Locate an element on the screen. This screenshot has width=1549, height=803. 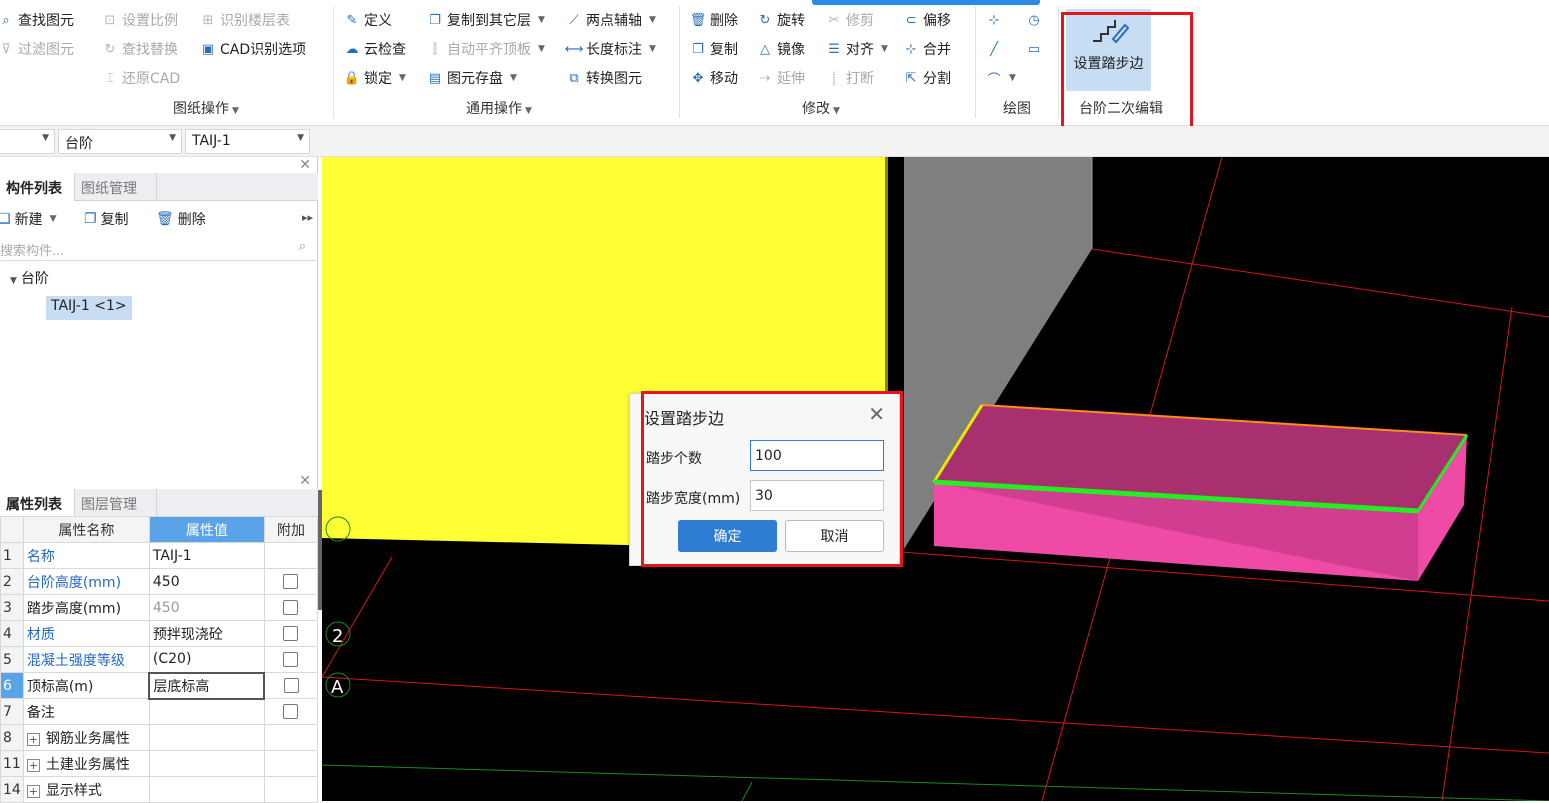
define-button: ✎ 定义 is located at coordinates (368, 20).